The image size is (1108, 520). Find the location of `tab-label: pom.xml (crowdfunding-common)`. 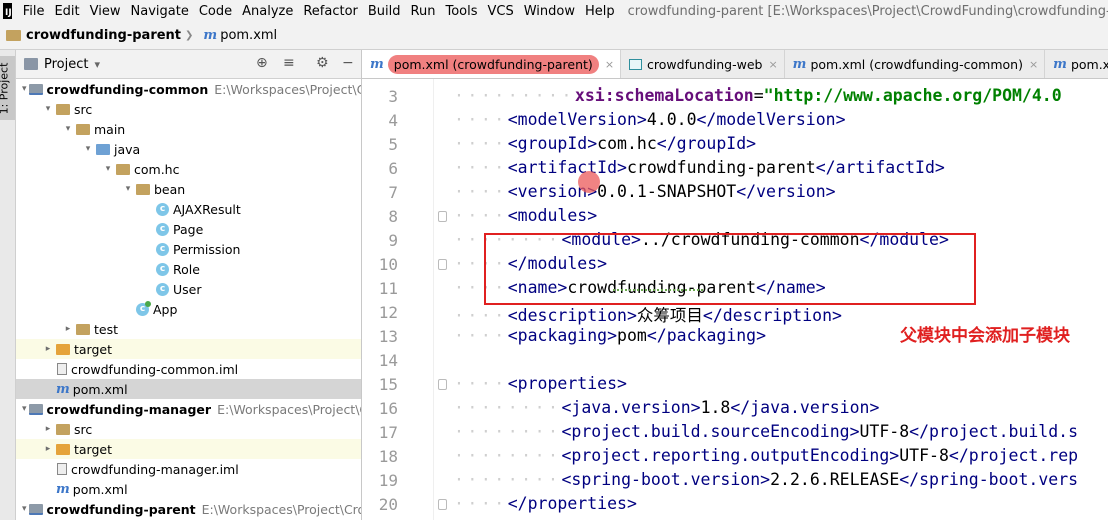

tab-label: pom.xml (crowdfunding-common) is located at coordinates (916, 64).